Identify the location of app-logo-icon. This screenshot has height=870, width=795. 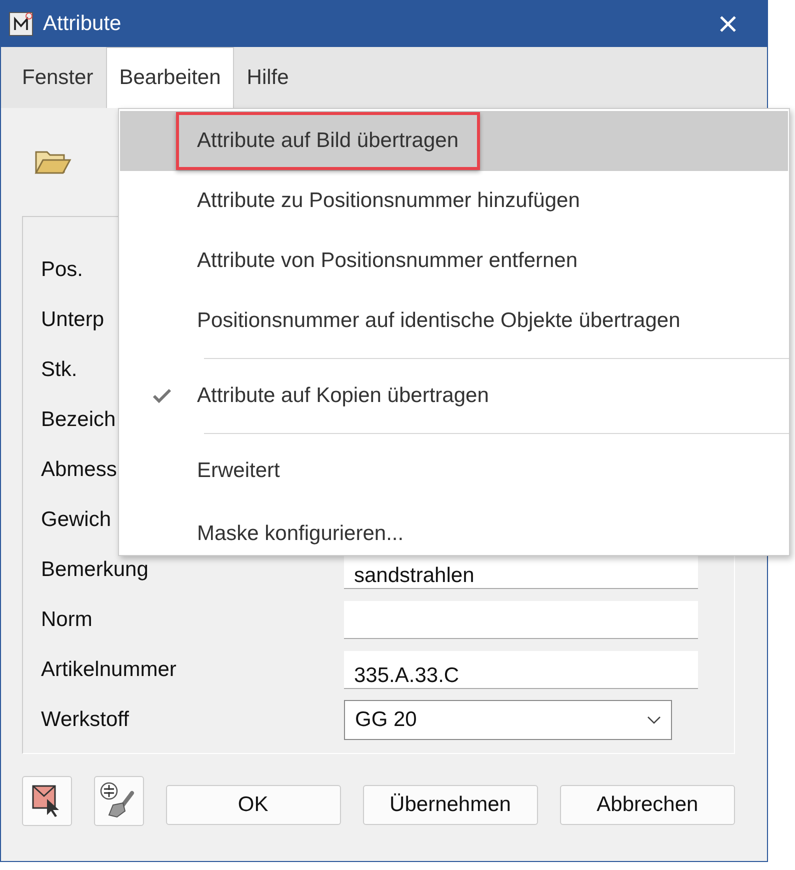
(21, 24).